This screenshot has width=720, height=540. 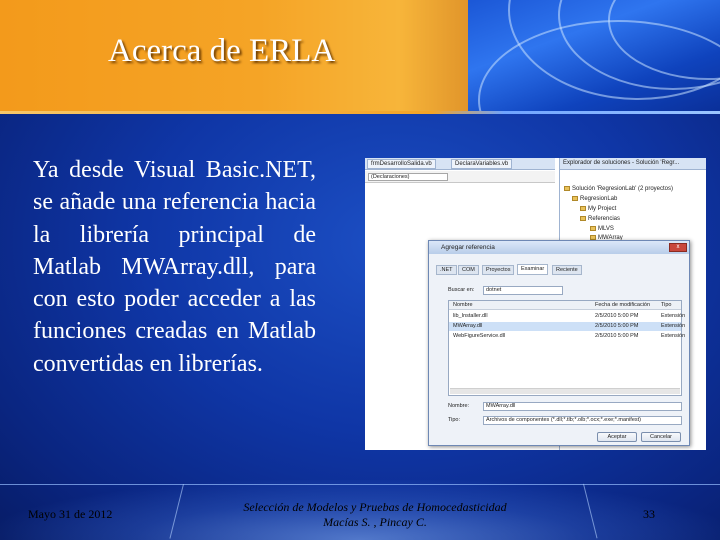 What do you see at coordinates (604, 219) in the screenshot?
I see `tree-item-label: Referencias` at bounding box center [604, 219].